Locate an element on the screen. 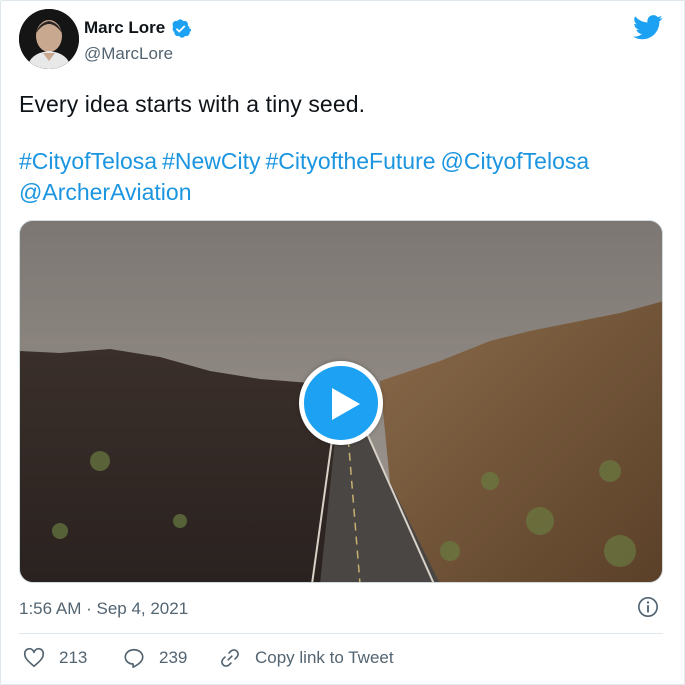 Image resolution: width=685 pixels, height=685 pixels. avatar is located at coordinates (49, 39).